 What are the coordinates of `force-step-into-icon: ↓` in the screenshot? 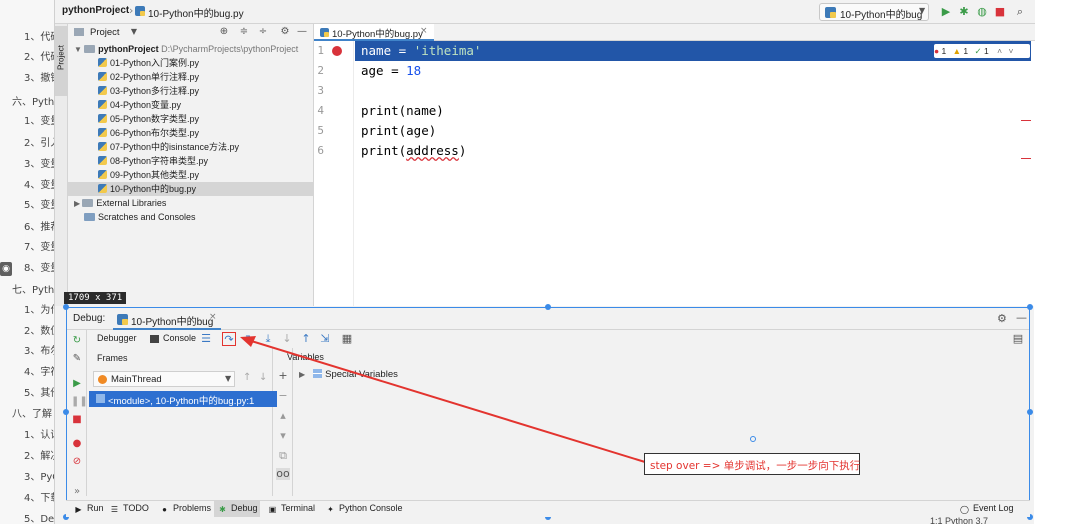 It's located at (287, 339).